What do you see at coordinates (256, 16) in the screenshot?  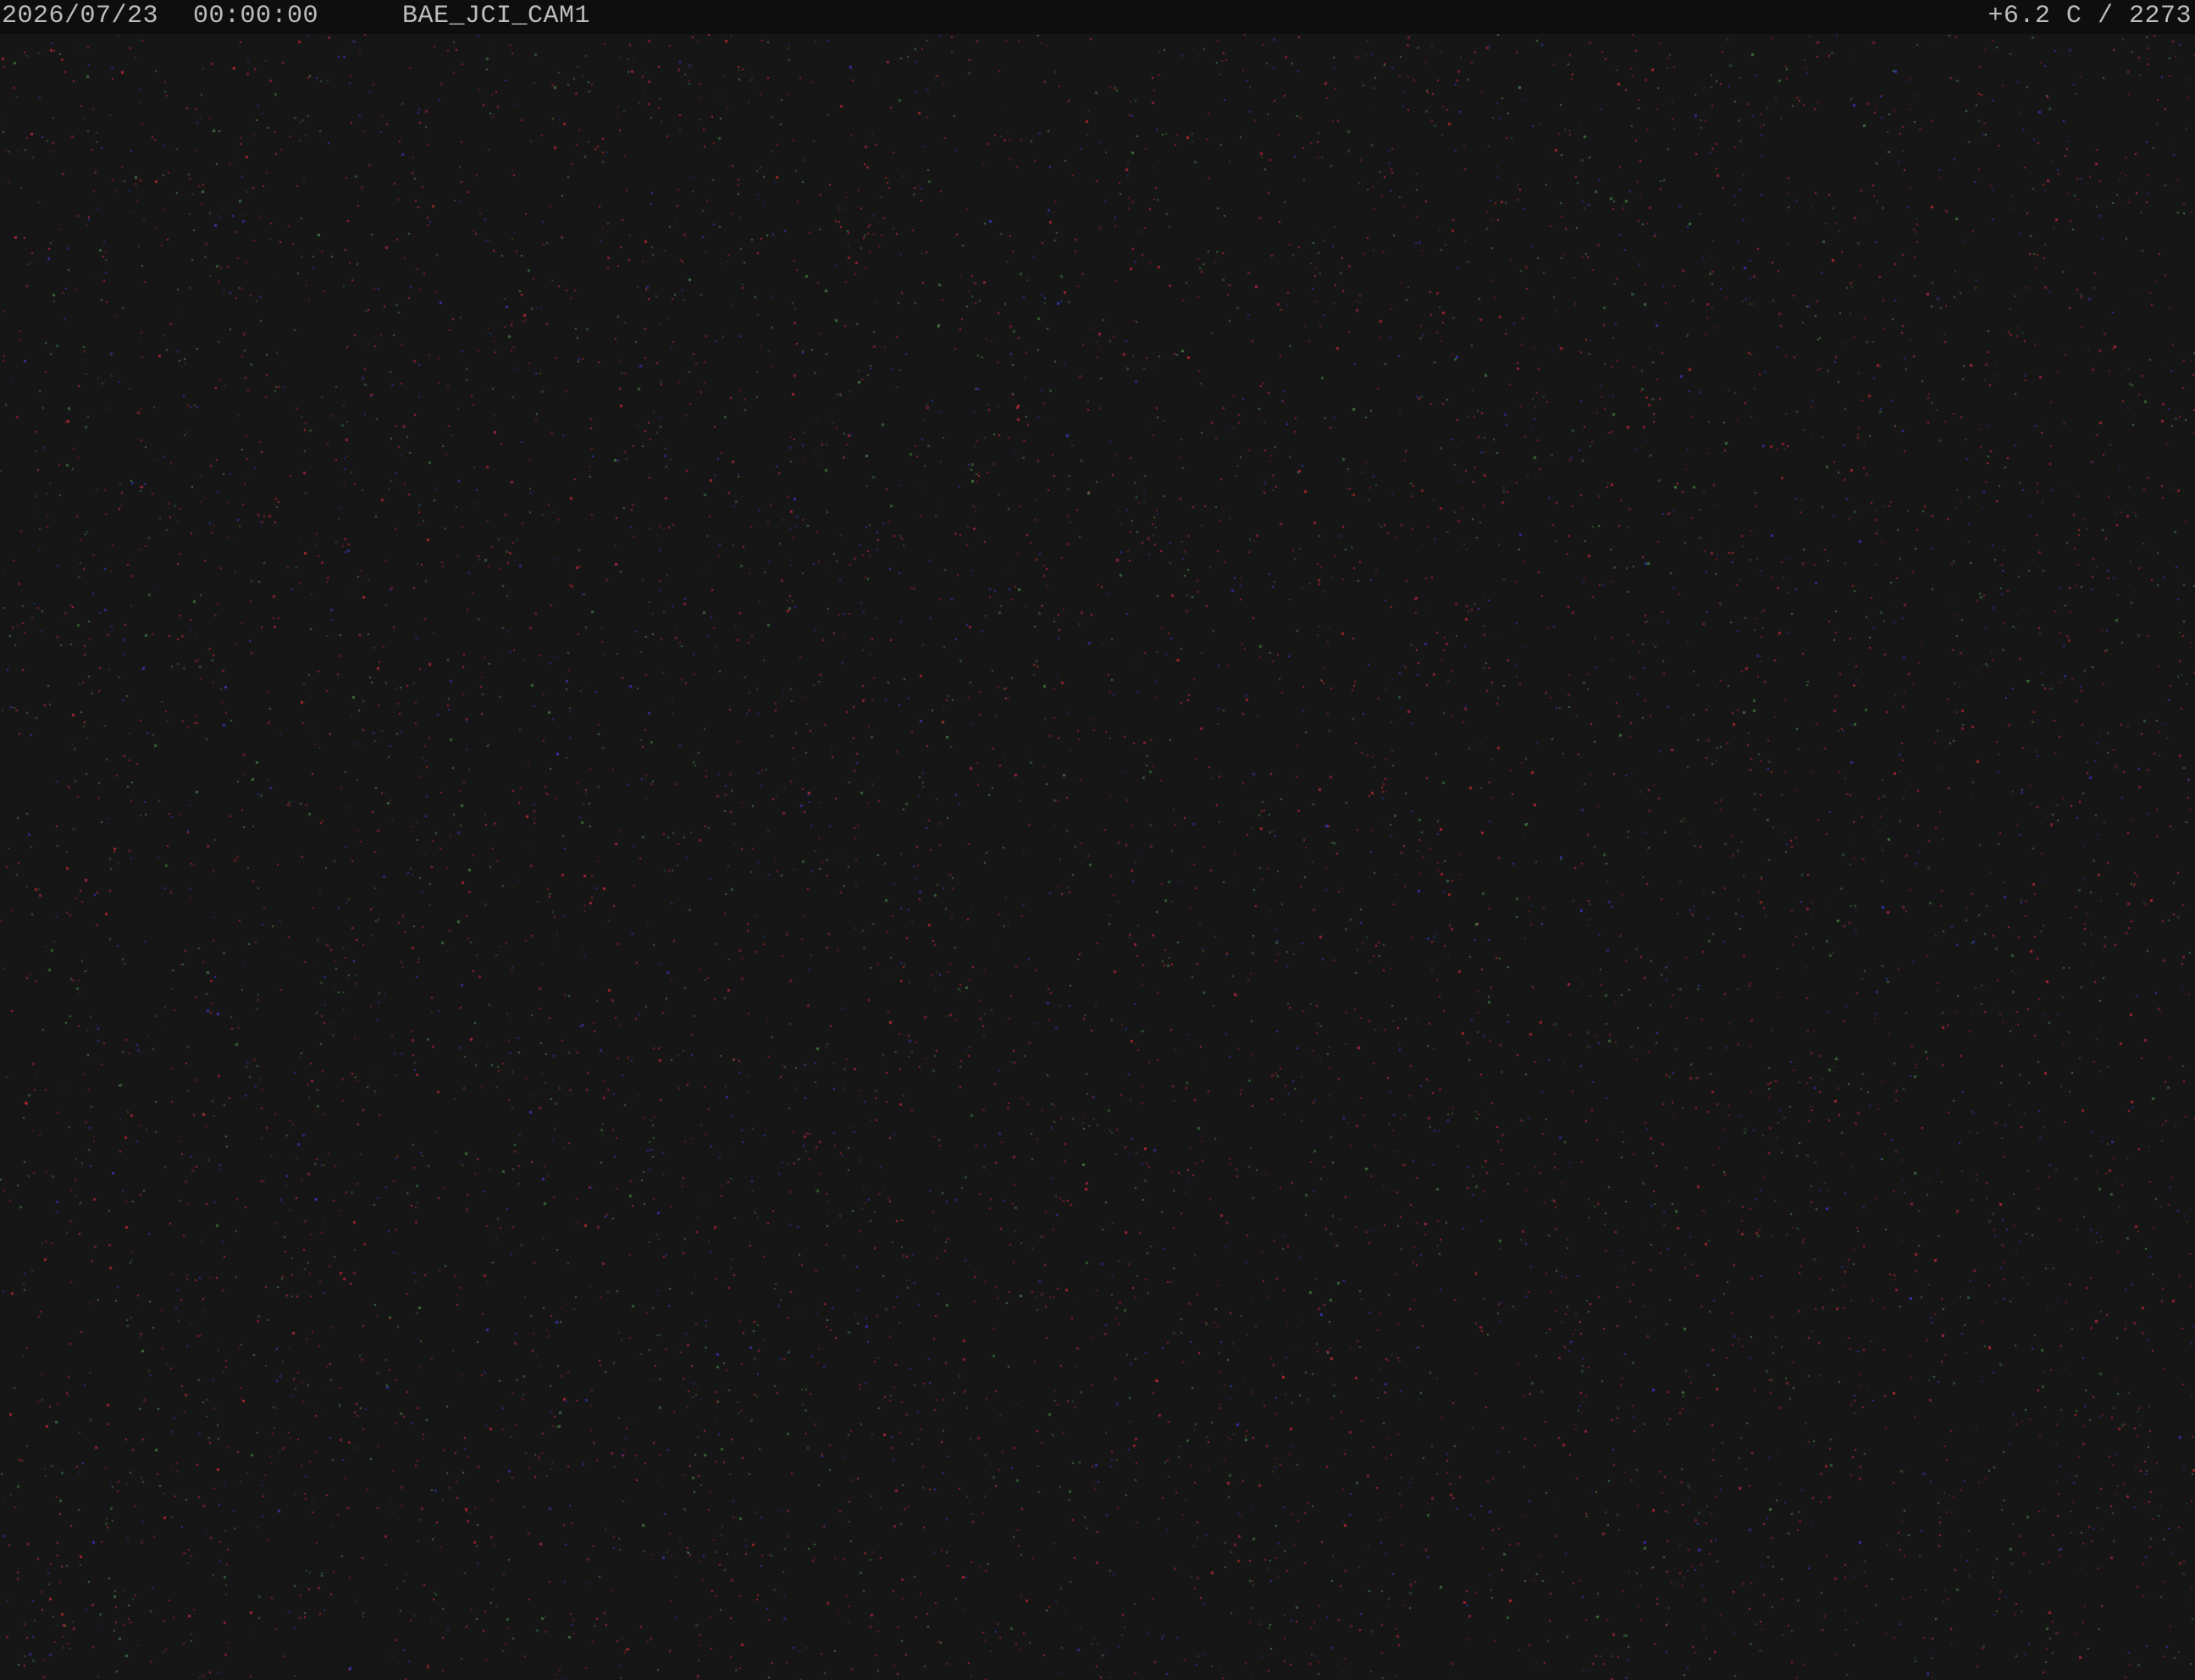 I see `osd-time: 00:00:00` at bounding box center [256, 16].